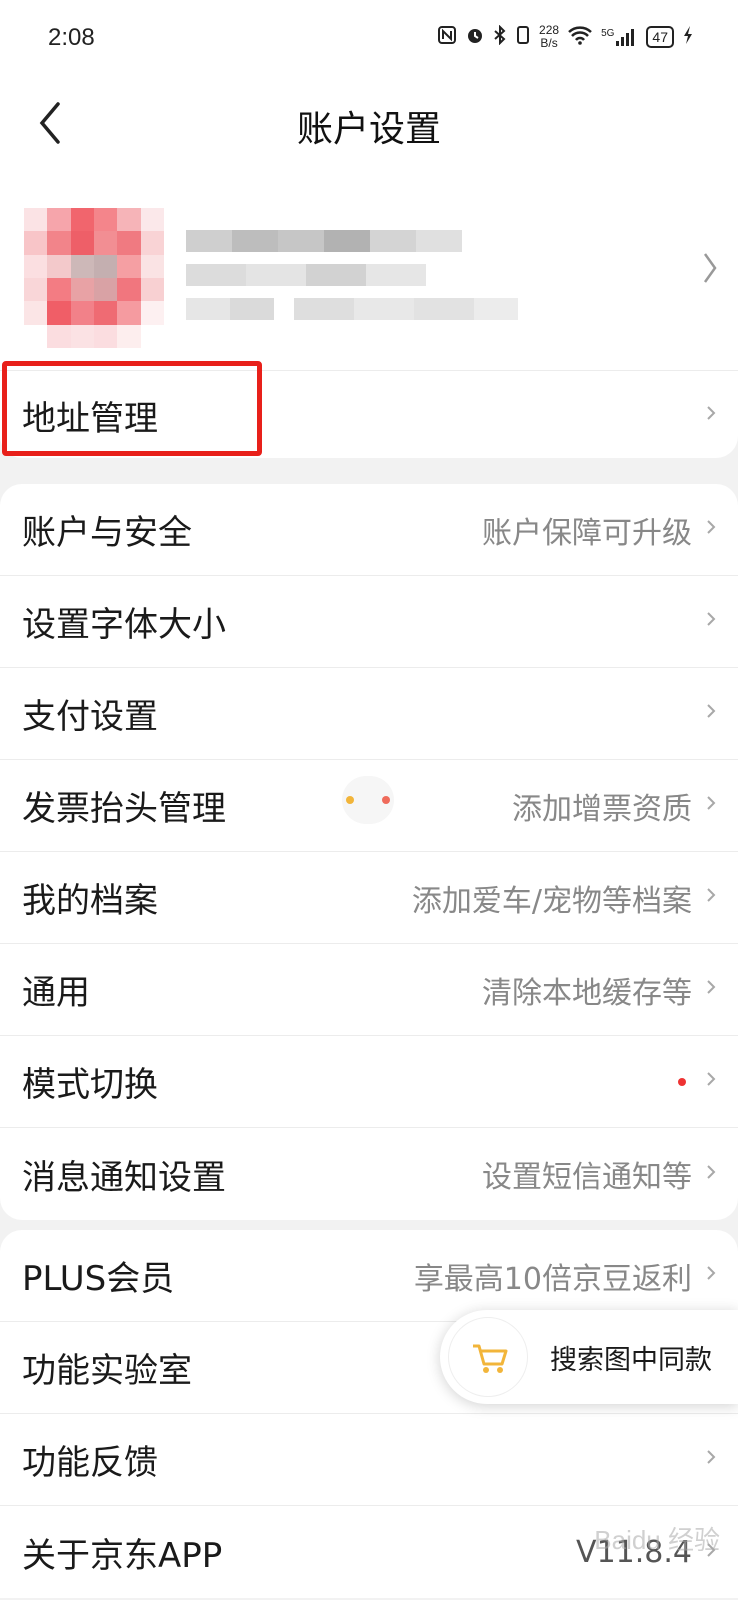  I want to click on network-speed: 228 B/s, so click(549, 36).